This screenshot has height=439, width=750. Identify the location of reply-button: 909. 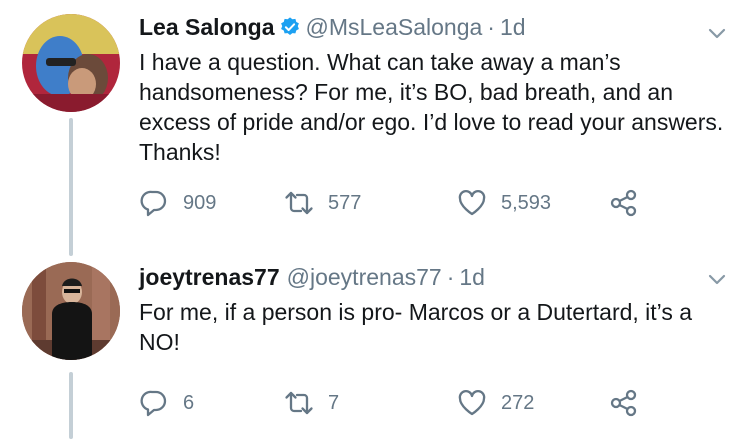
(177, 203).